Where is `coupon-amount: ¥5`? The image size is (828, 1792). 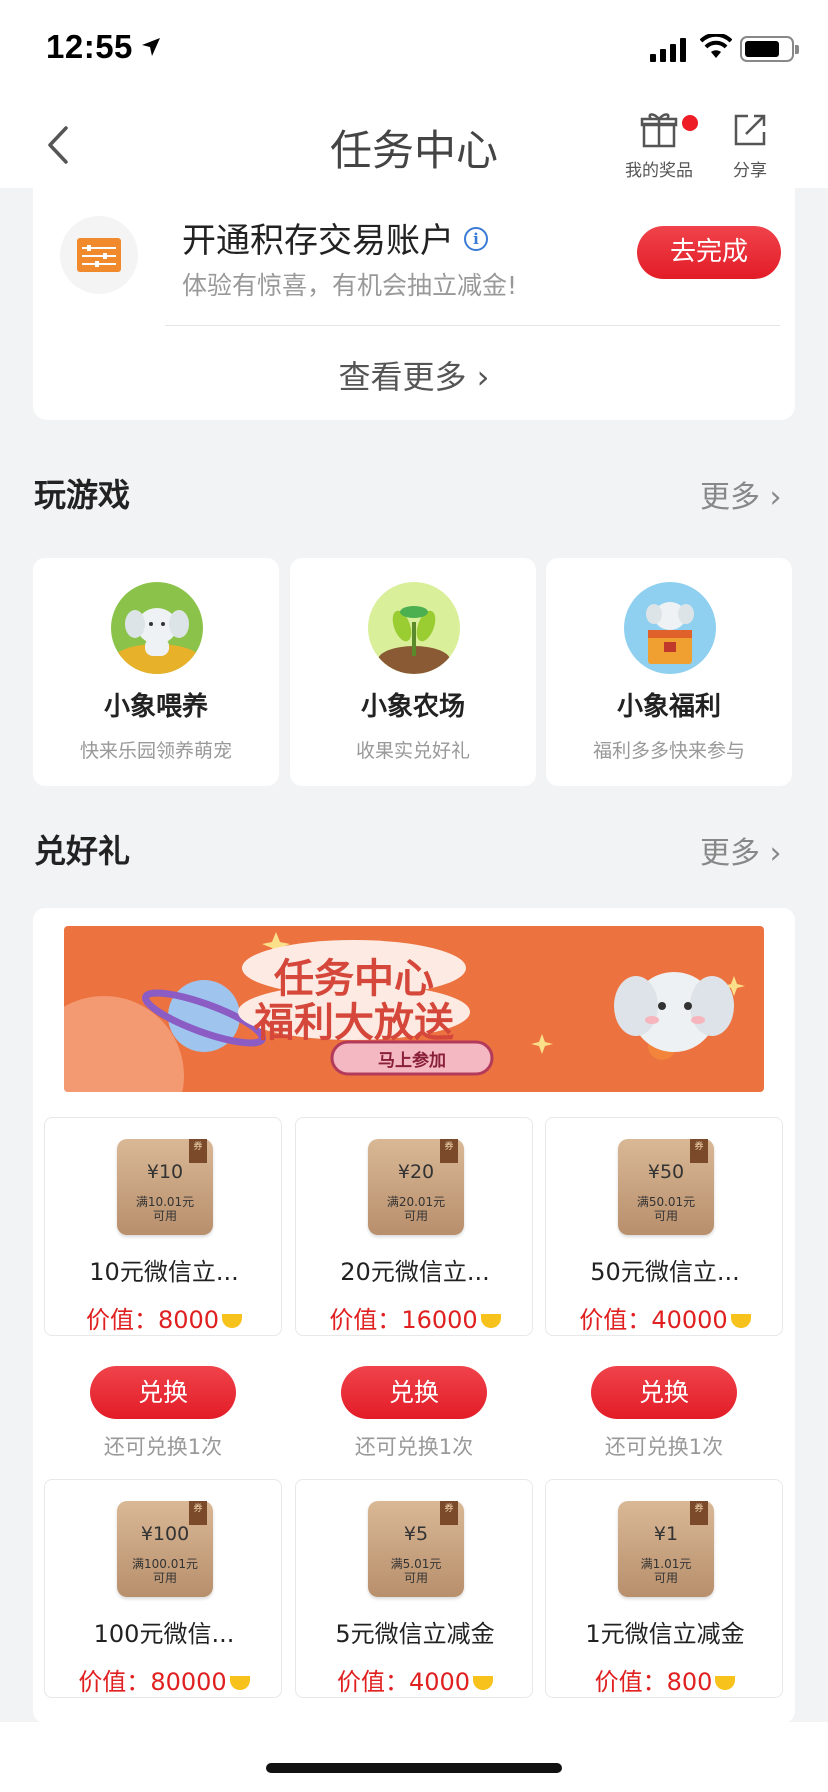 coupon-amount: ¥5 is located at coordinates (416, 1534).